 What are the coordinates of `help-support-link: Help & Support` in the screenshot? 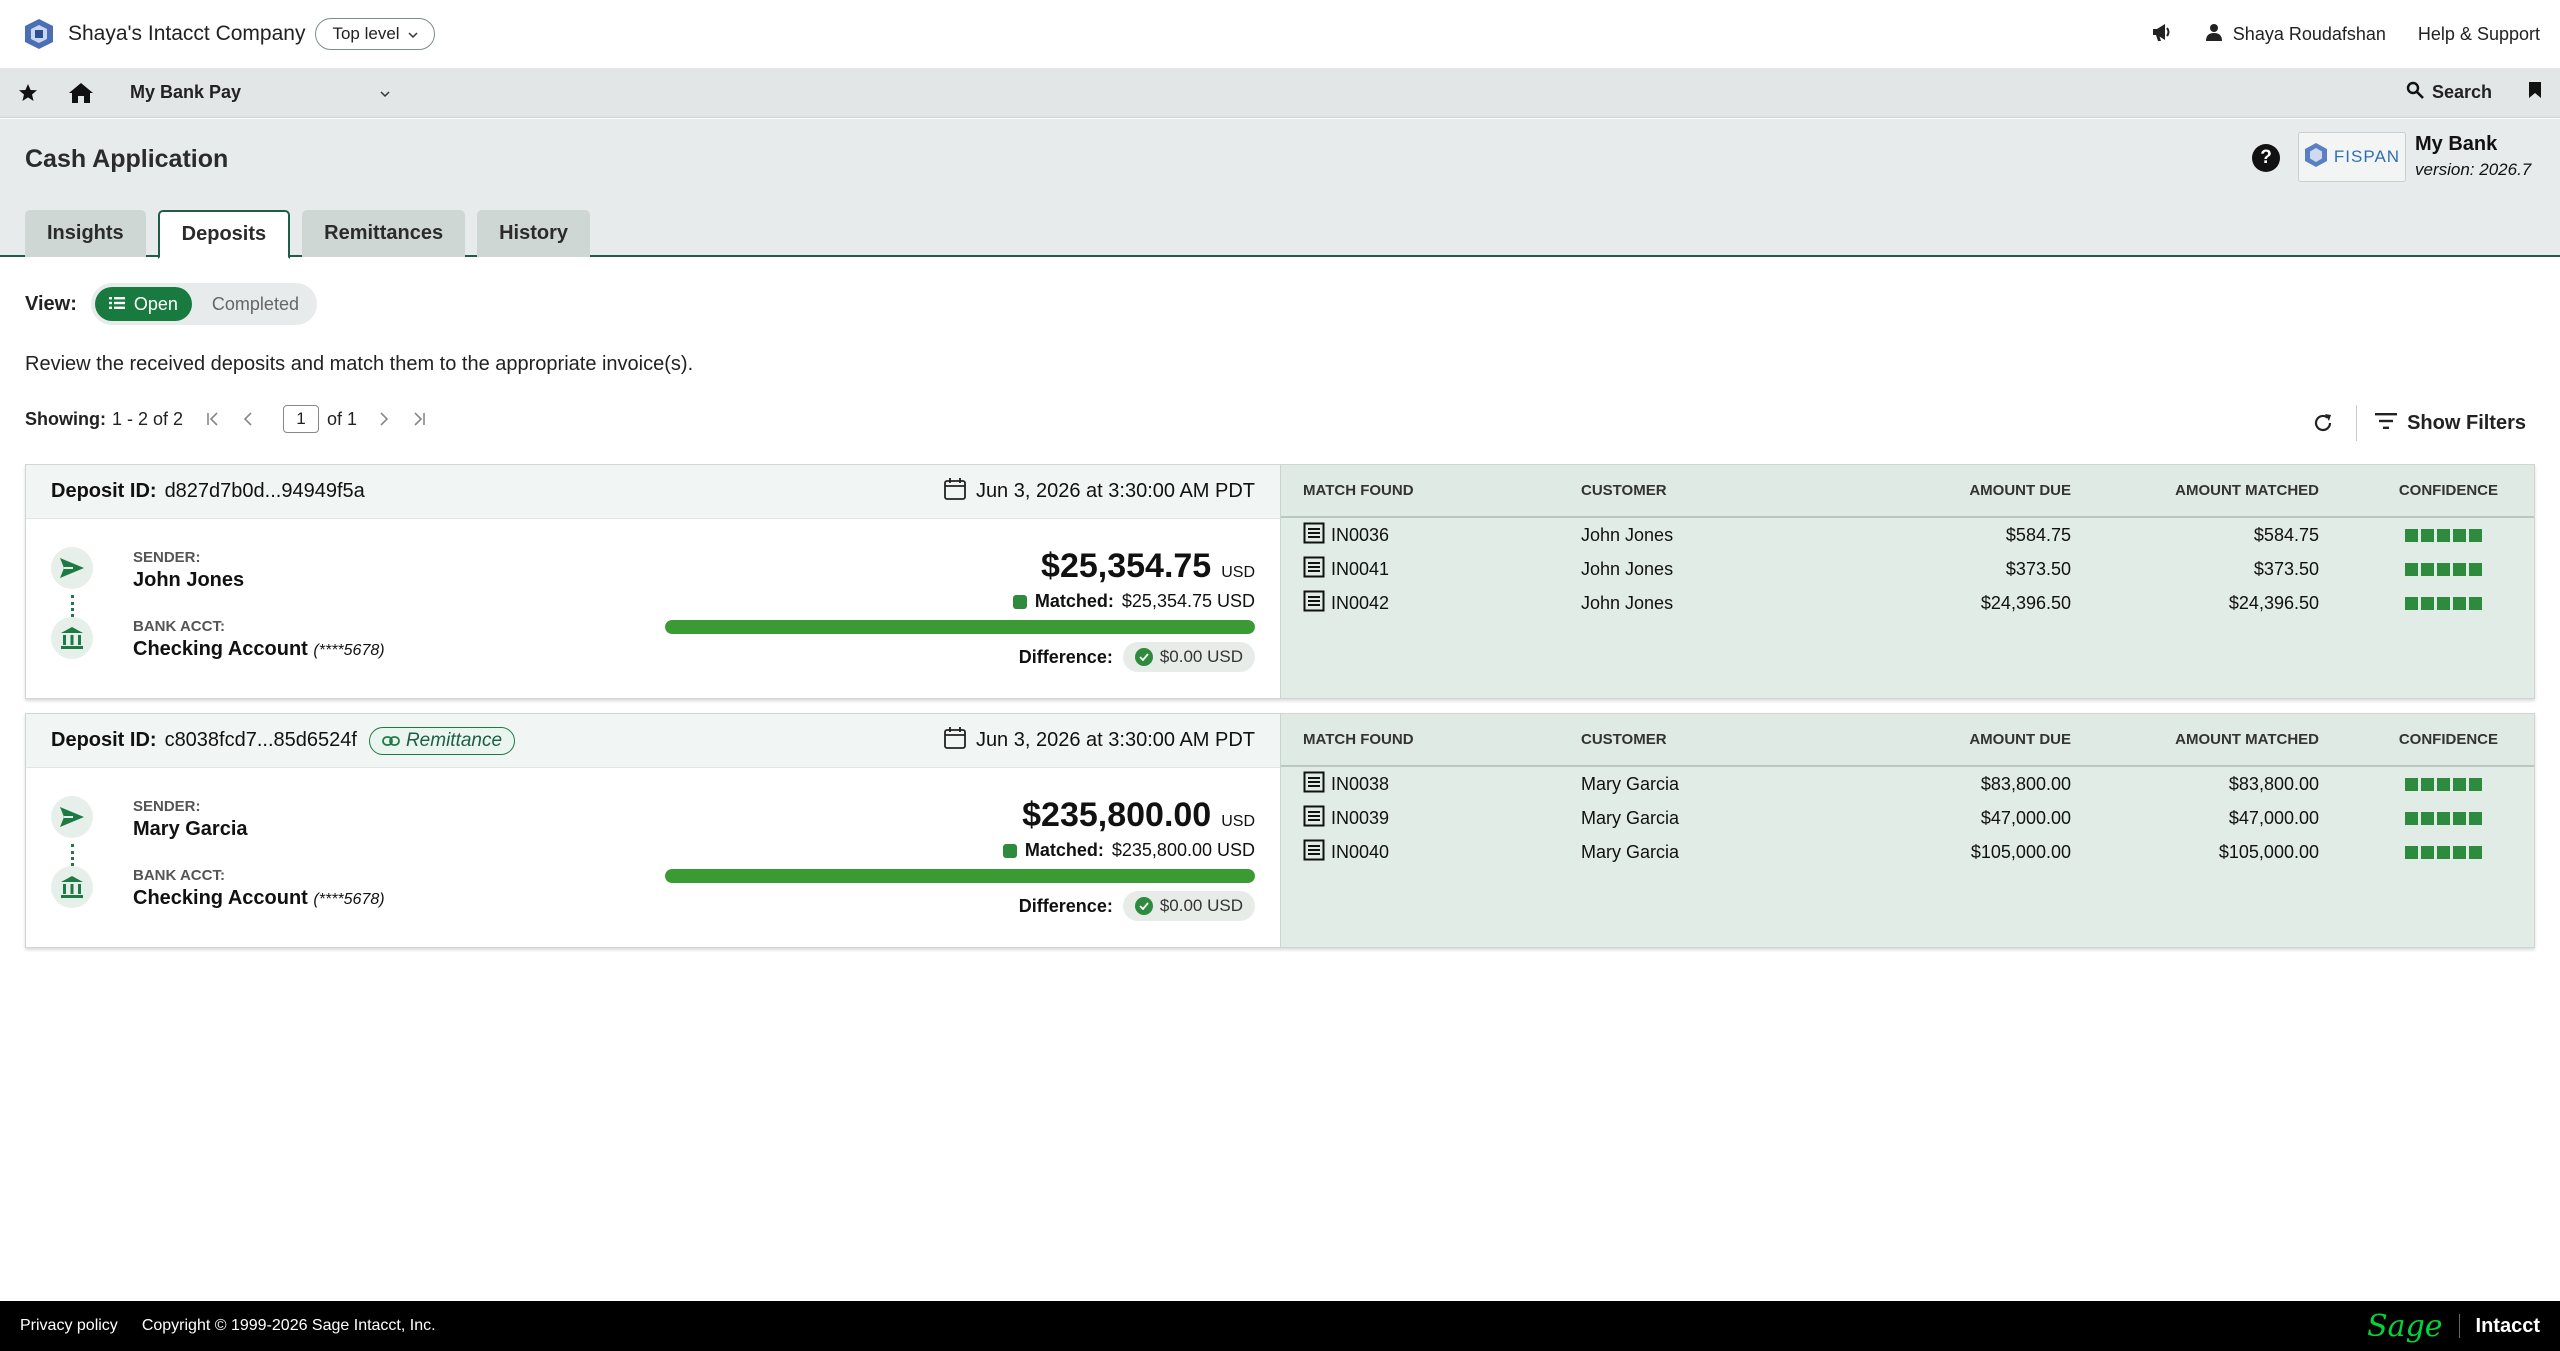 It's located at (2479, 34).